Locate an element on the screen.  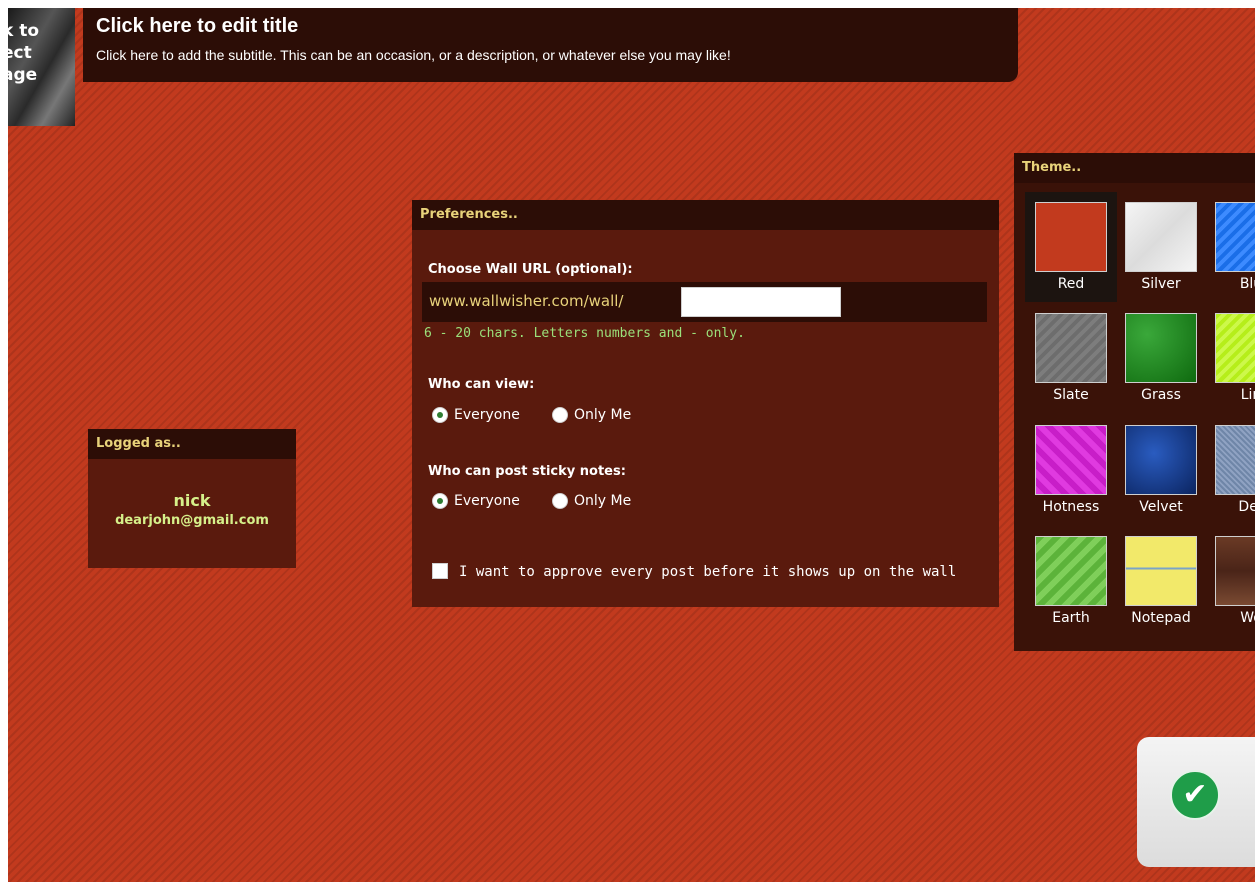
theme-tile-earth: Earth is located at coordinates (1071, 581).